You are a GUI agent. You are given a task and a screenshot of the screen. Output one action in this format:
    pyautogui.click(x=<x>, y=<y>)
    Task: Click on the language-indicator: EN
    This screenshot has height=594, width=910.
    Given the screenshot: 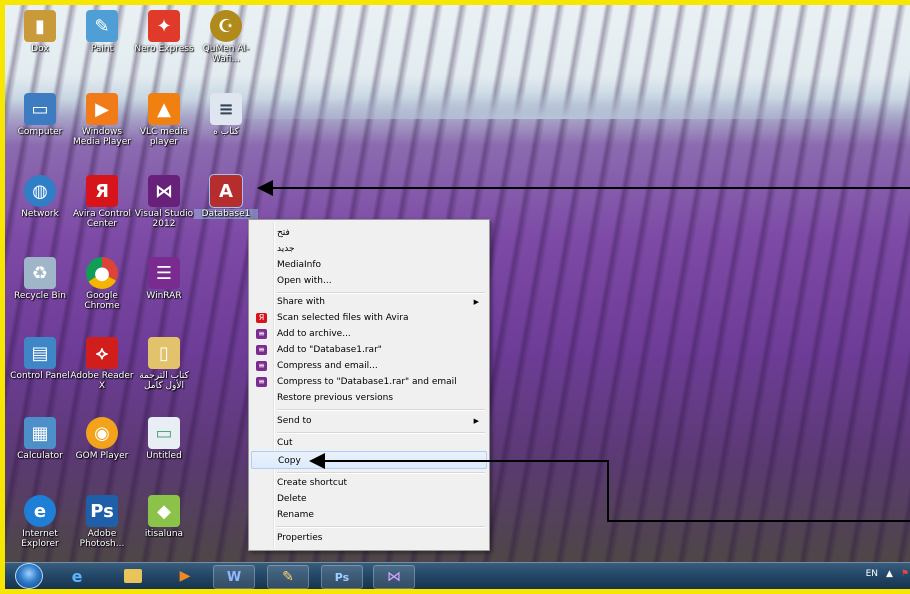 What is the action you would take?
    pyautogui.click(x=872, y=574)
    